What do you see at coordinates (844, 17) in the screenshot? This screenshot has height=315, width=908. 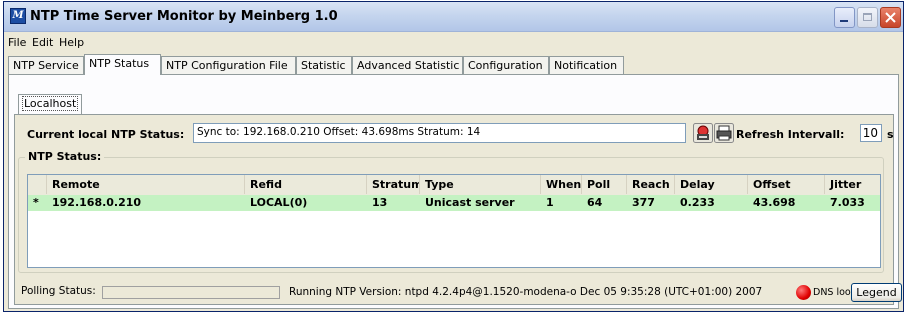 I see `minimize-button` at bounding box center [844, 17].